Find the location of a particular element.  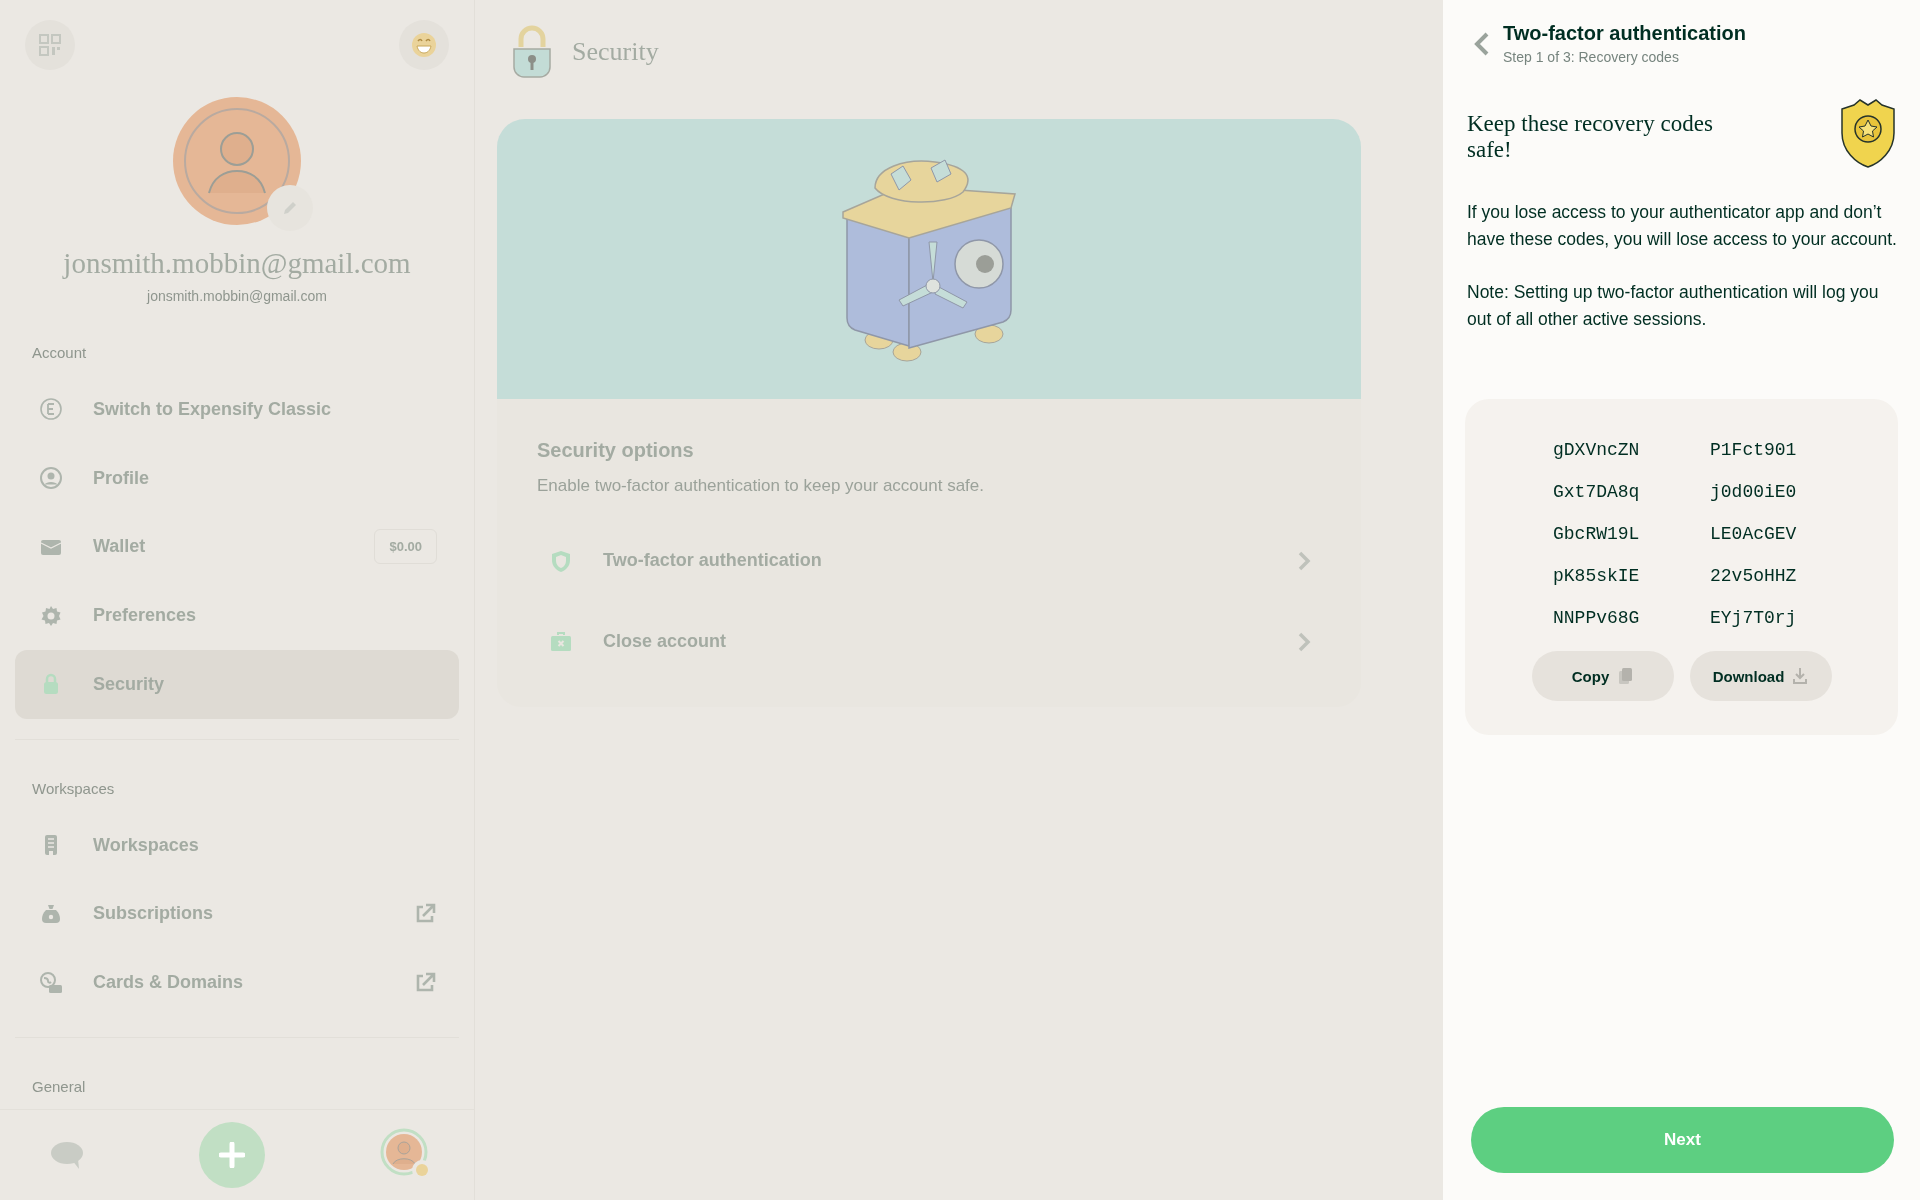

recovery-code: EYj7T0rj is located at coordinates (1754, 618).